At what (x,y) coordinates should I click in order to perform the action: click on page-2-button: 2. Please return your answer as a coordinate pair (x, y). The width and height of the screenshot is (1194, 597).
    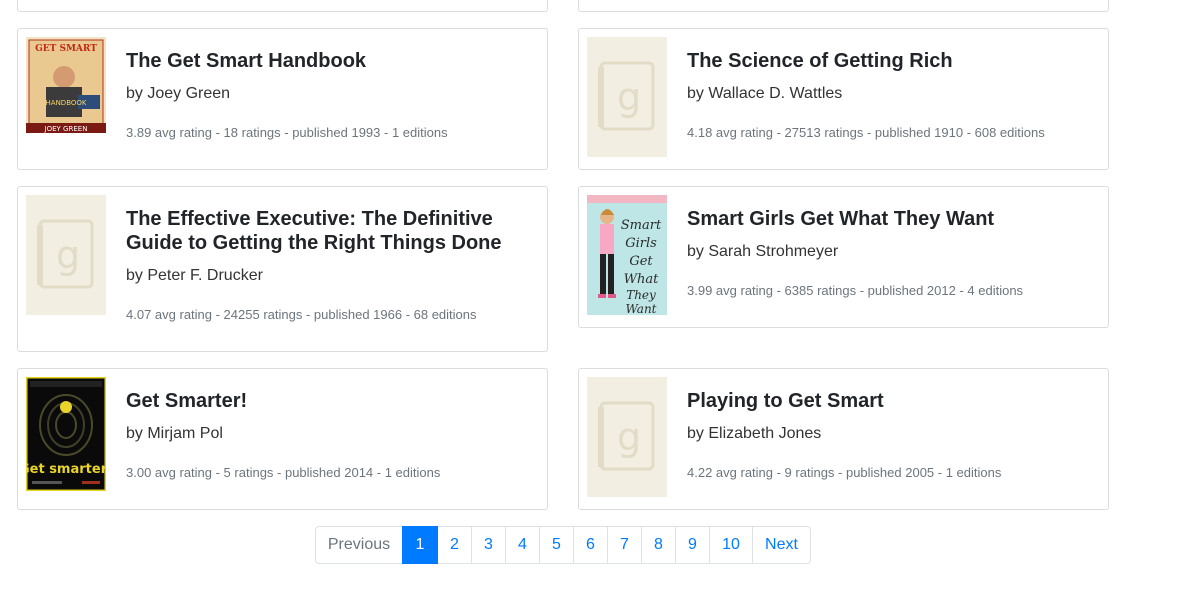
    Looking at the image, I should click on (454, 545).